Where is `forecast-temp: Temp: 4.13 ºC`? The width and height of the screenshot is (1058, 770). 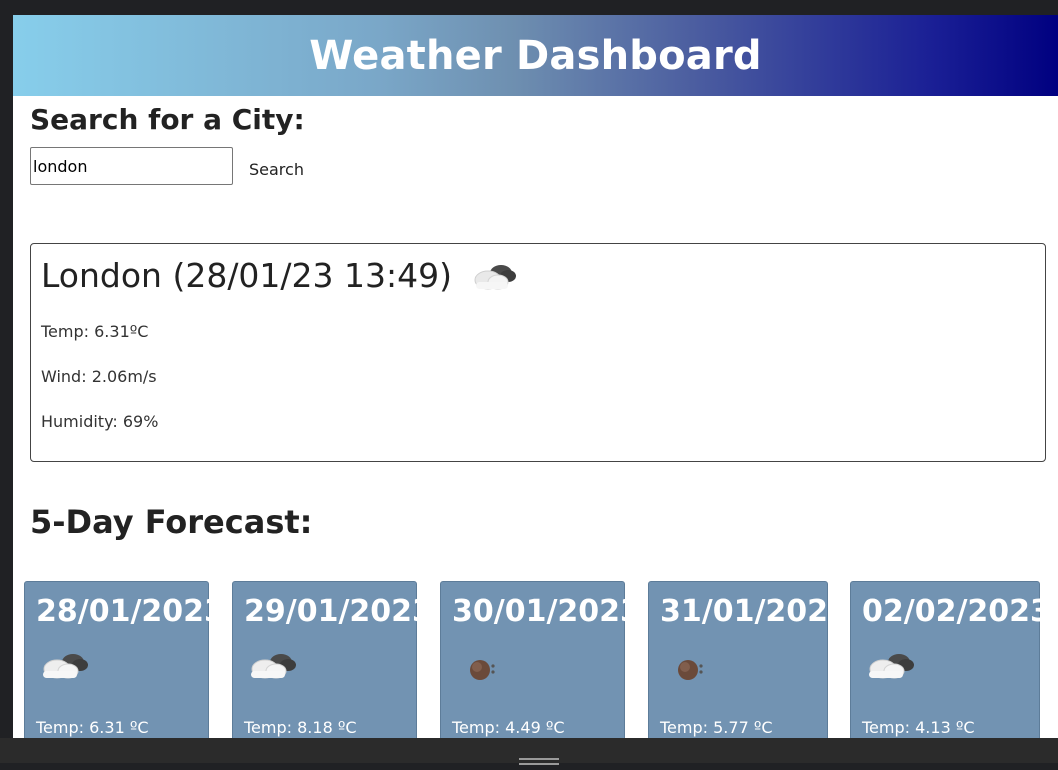
forecast-temp: Temp: 4.13 ºC is located at coordinates (918, 727).